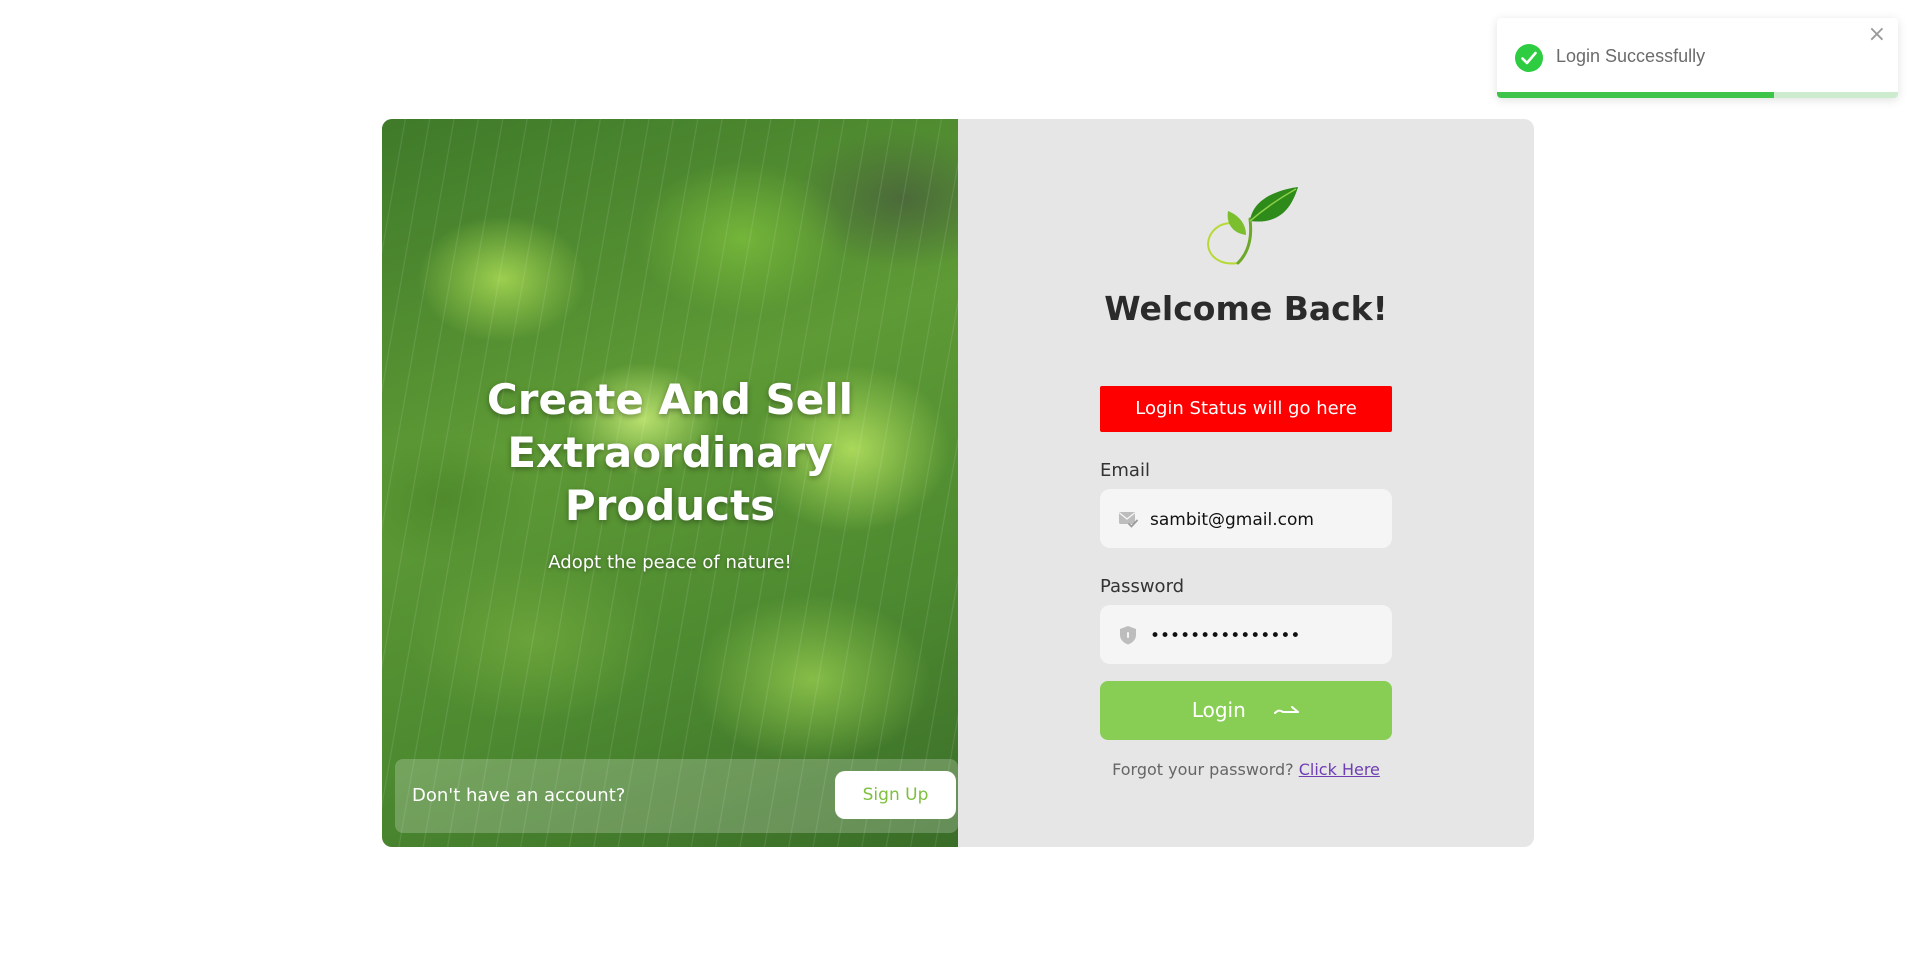 This screenshot has width=1917, height=955. Describe the element at coordinates (519, 795) in the screenshot. I see `signup-prompt: Don't have an account?` at that location.